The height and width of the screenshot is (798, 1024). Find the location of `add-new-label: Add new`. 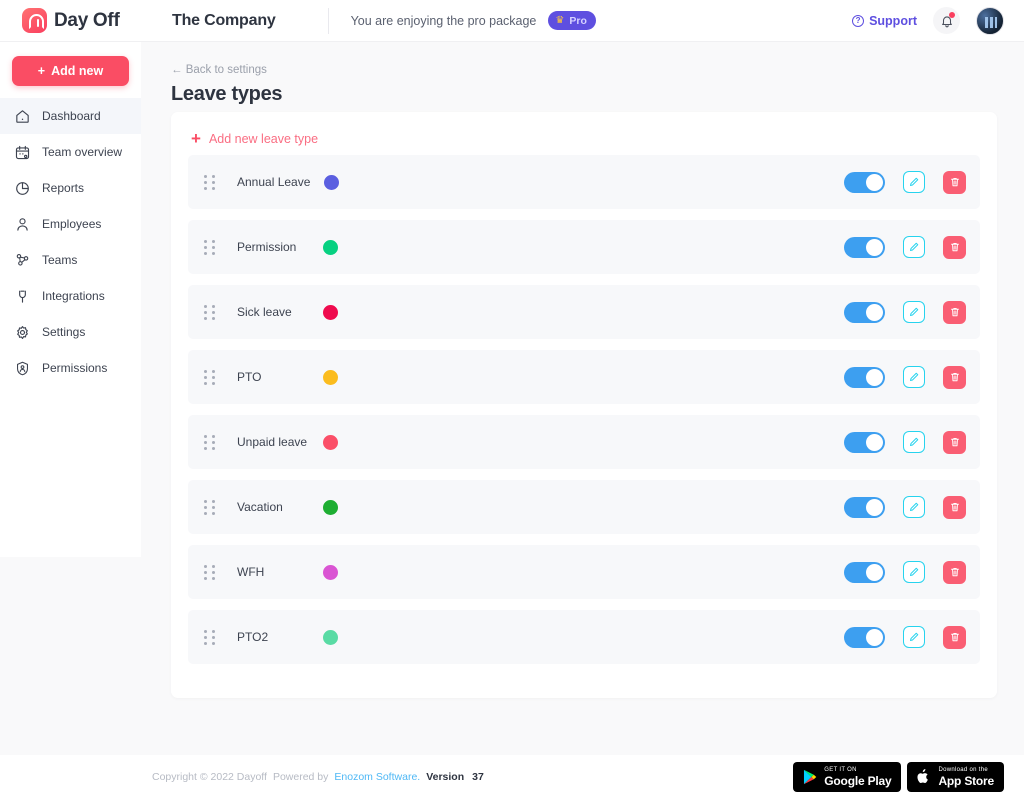

add-new-label: Add new is located at coordinates (77, 71).